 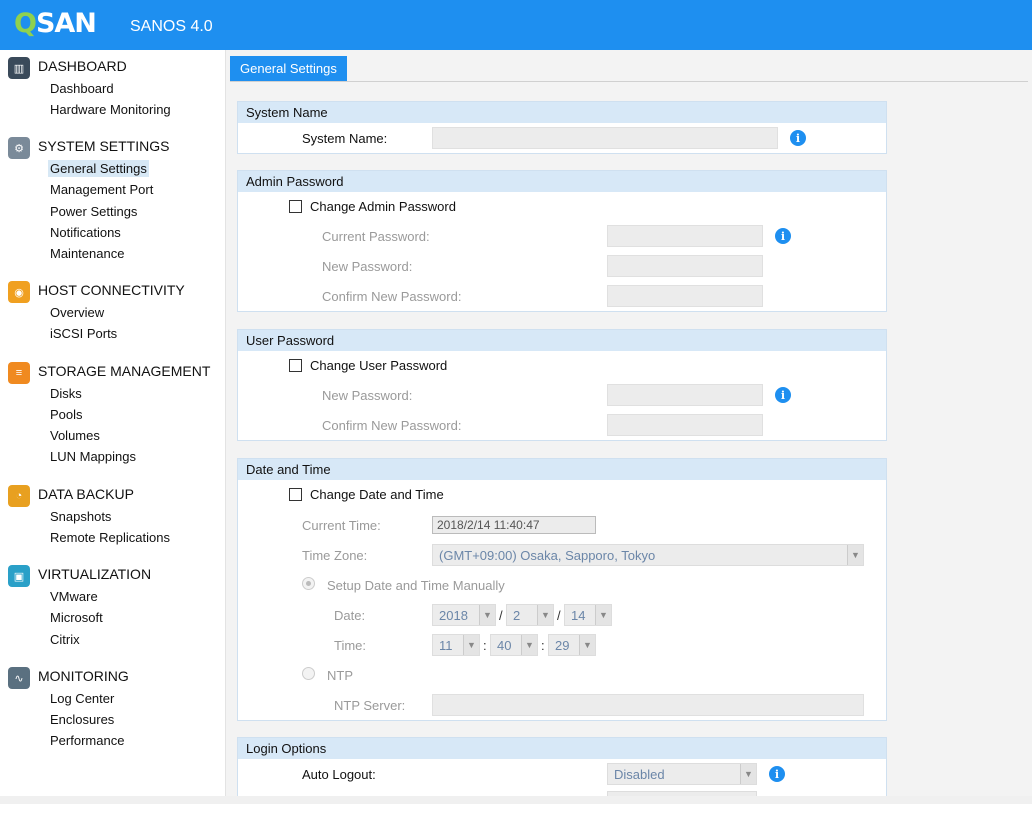 I want to click on time-label: Time:, so click(x=350, y=645).